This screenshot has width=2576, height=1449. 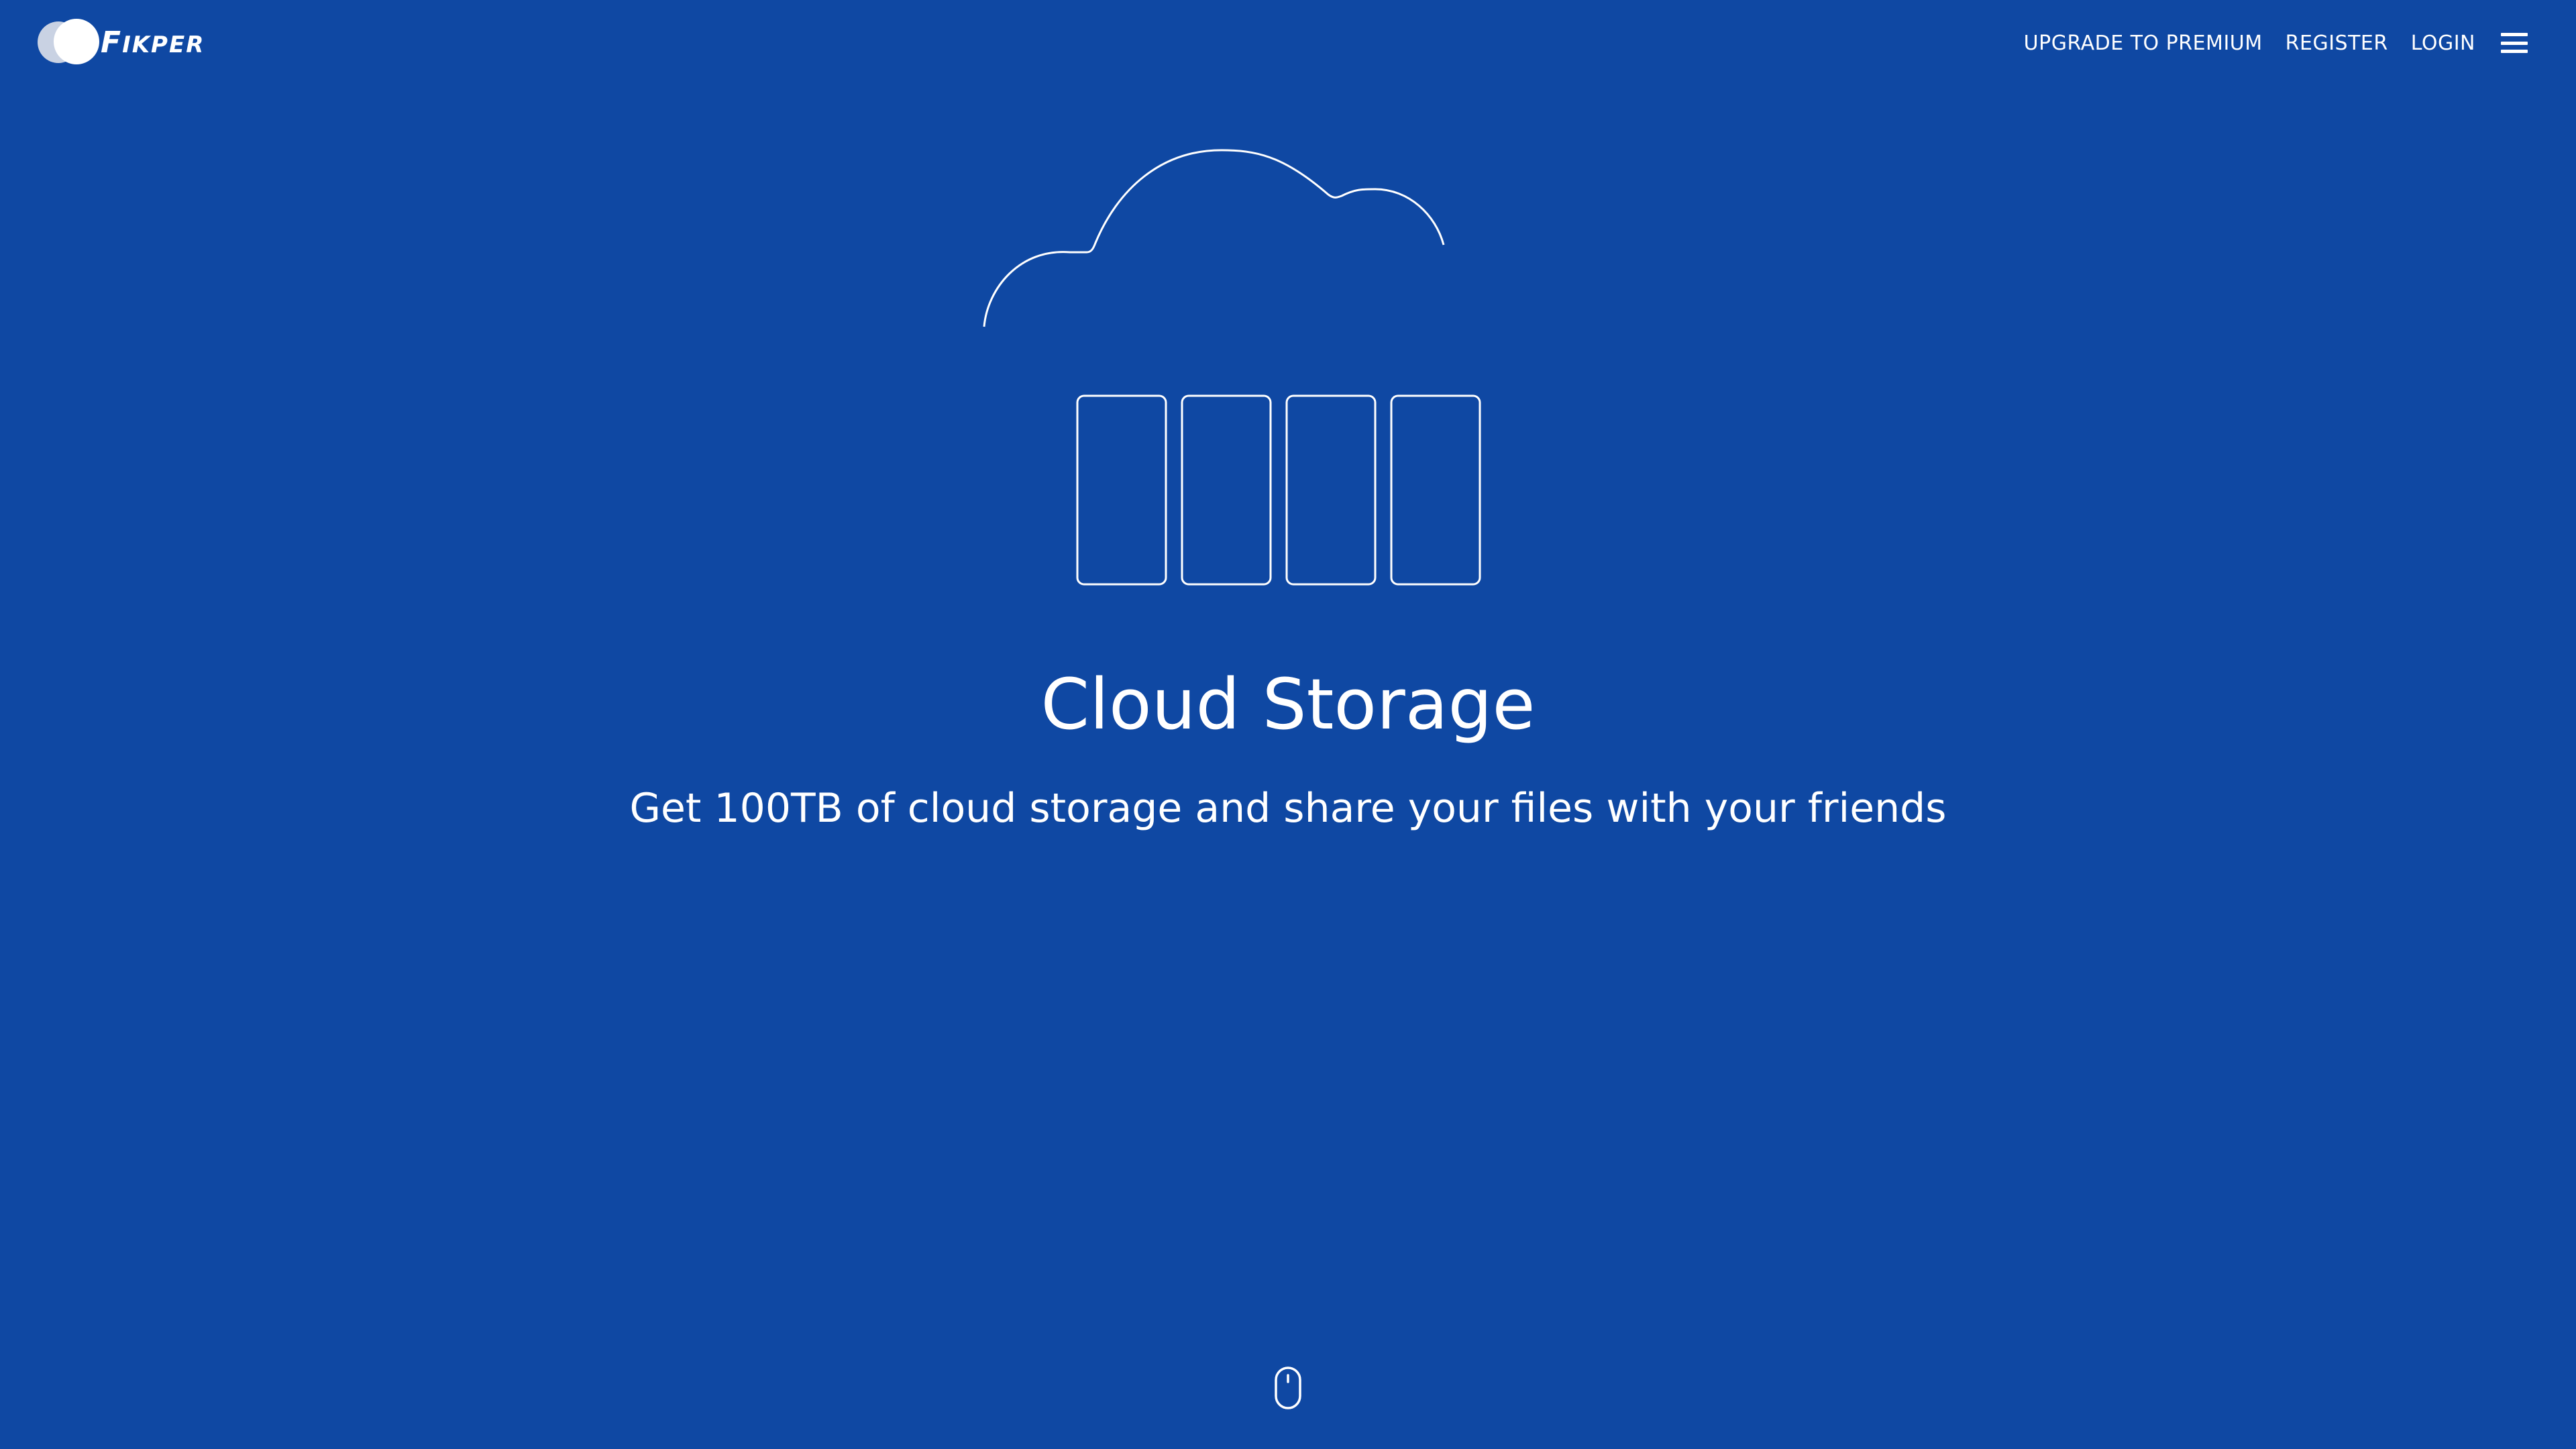 What do you see at coordinates (153, 42) in the screenshot?
I see `logo-wordmark: FIKPER` at bounding box center [153, 42].